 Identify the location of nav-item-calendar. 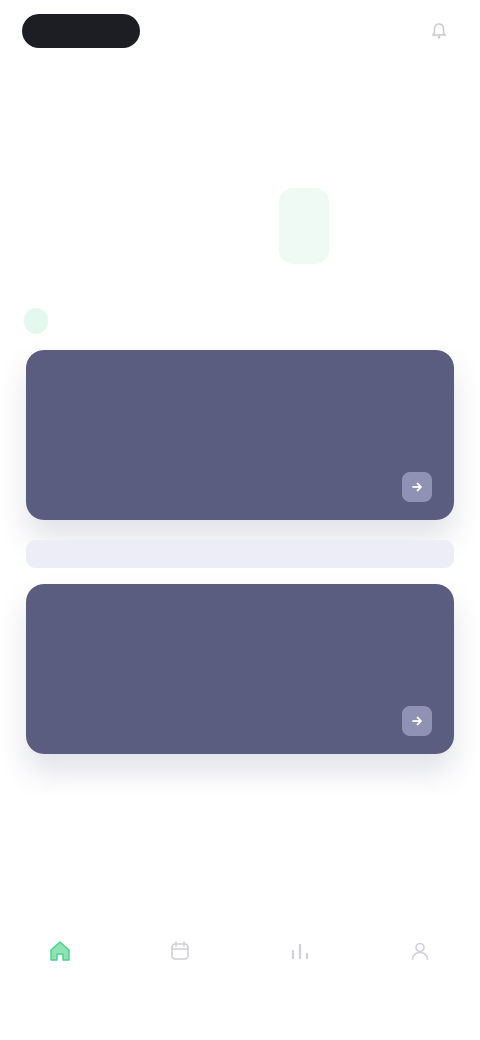
(180, 948).